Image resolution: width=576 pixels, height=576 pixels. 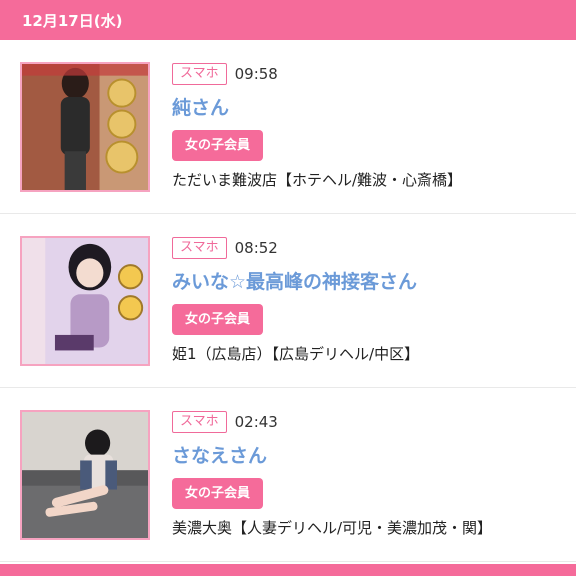 I want to click on date-label: 12月17日(水), so click(x=72, y=20).